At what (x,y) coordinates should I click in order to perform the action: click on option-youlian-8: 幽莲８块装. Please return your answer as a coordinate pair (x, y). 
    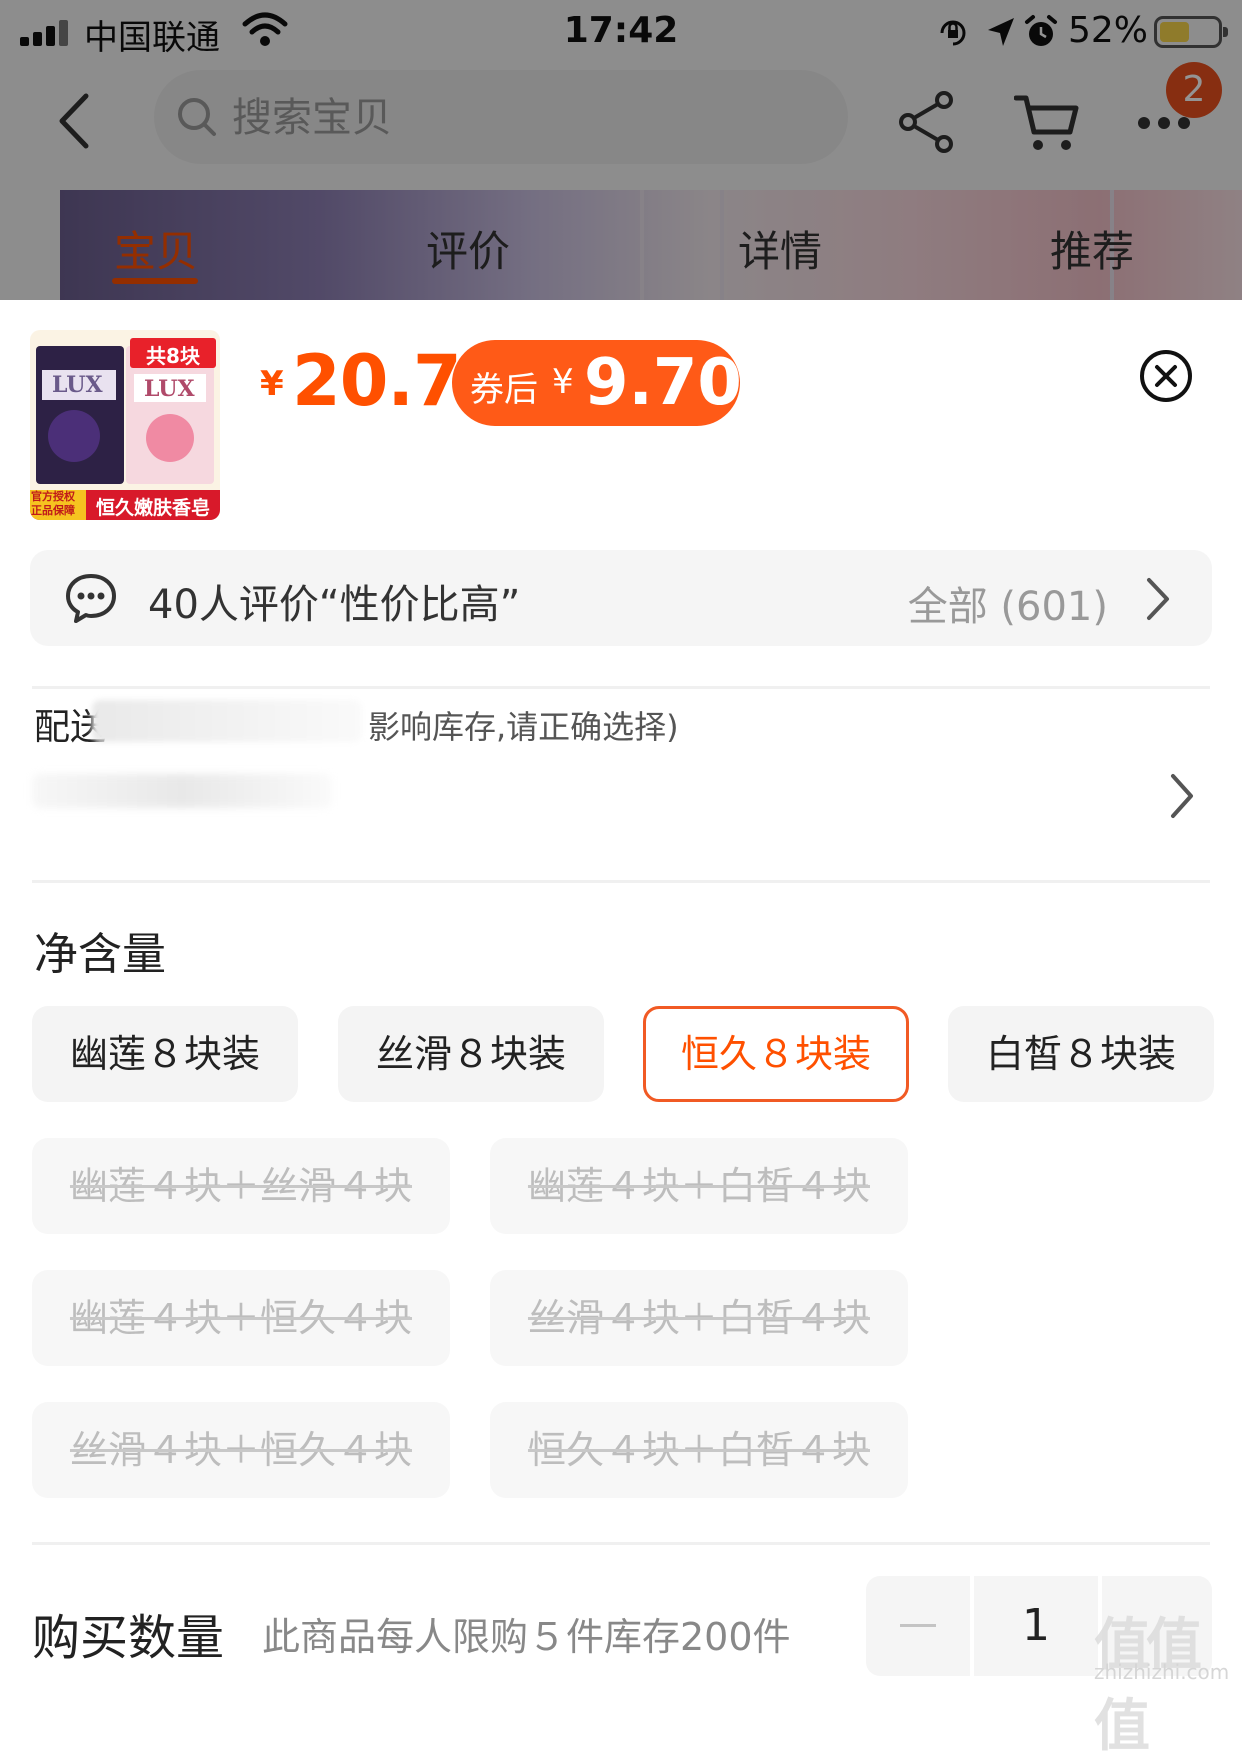
    Looking at the image, I should click on (165, 1054).